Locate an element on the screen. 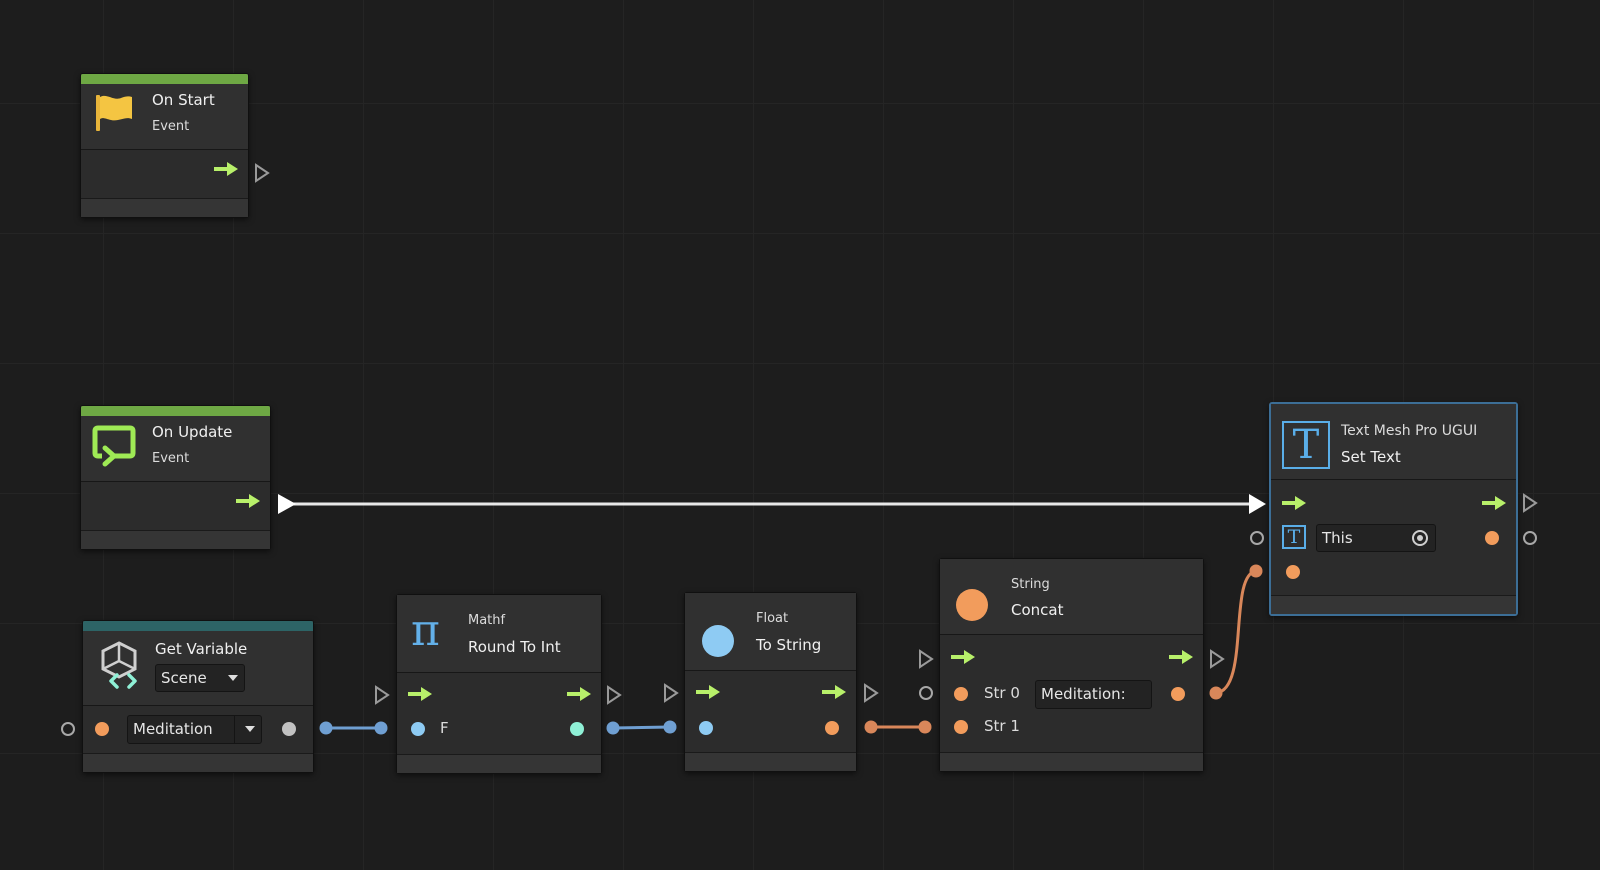 The width and height of the screenshot is (1600, 870). variable-name-dropdown: Meditation is located at coordinates (194, 729).